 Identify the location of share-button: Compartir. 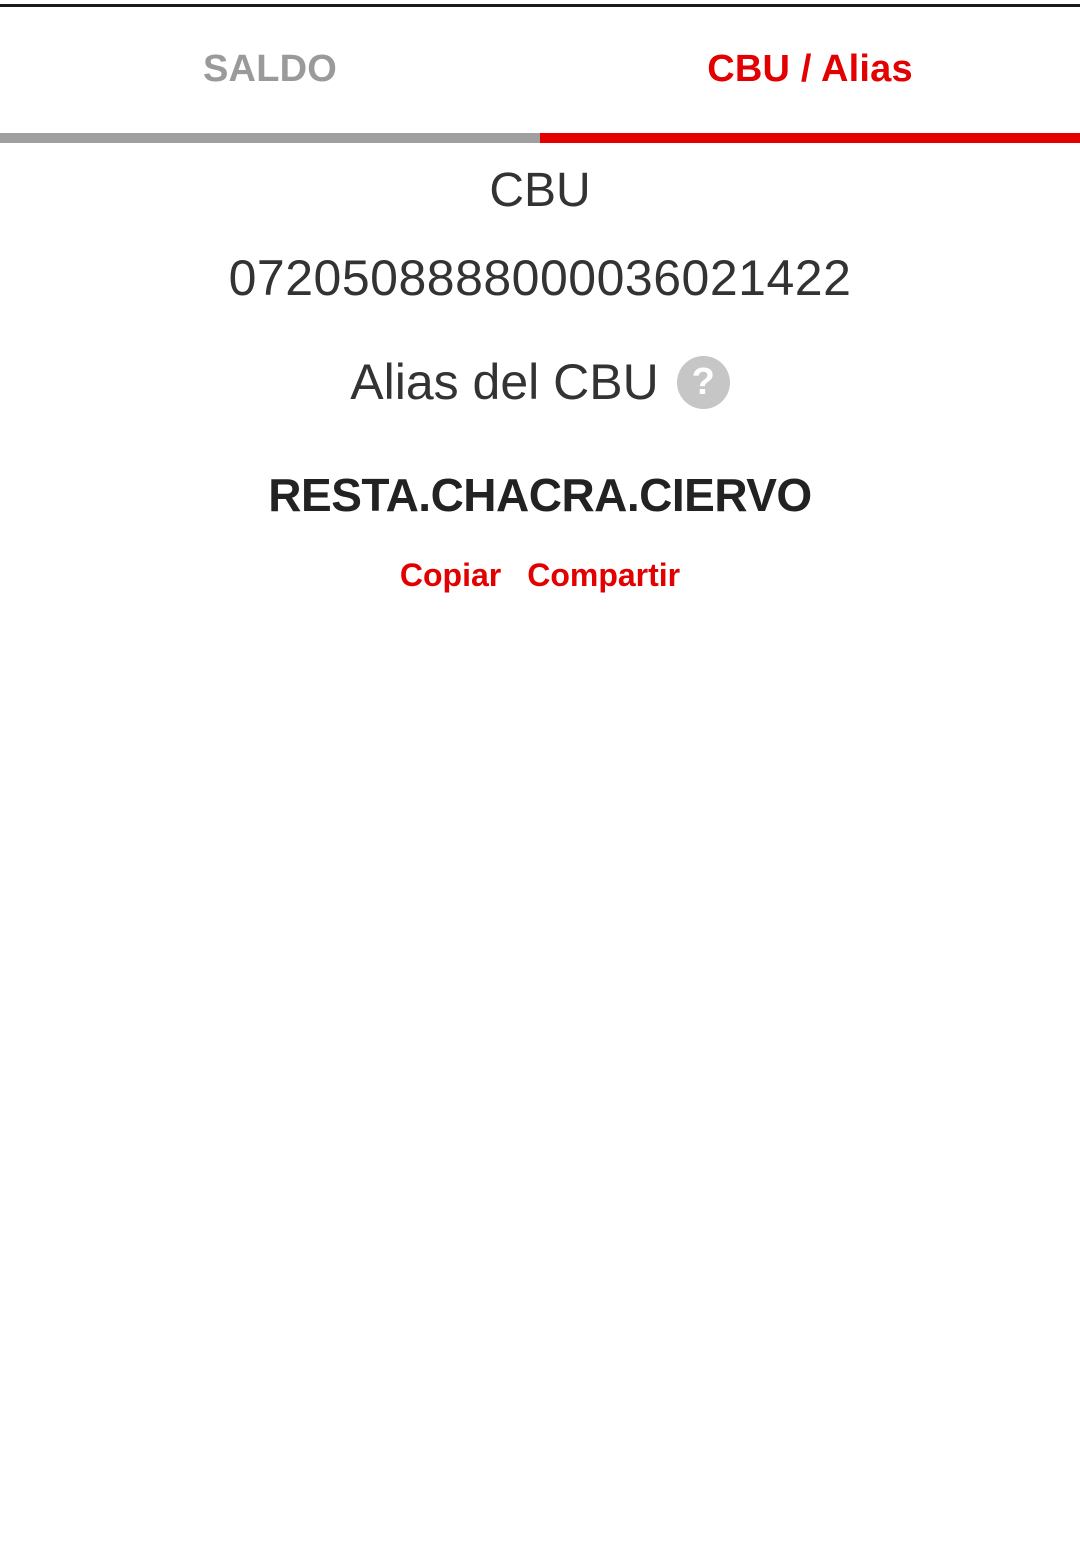
(603, 575).